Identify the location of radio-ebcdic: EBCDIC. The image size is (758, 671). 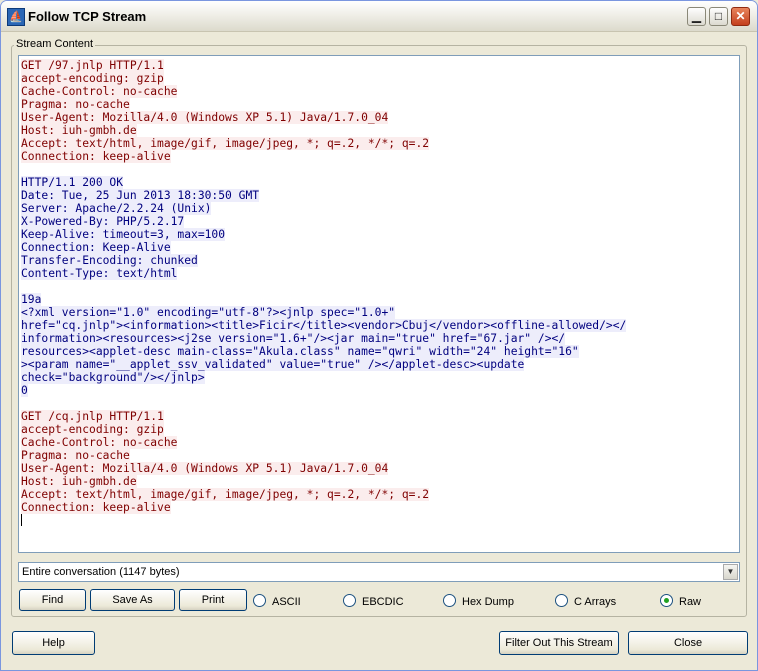
(373, 601).